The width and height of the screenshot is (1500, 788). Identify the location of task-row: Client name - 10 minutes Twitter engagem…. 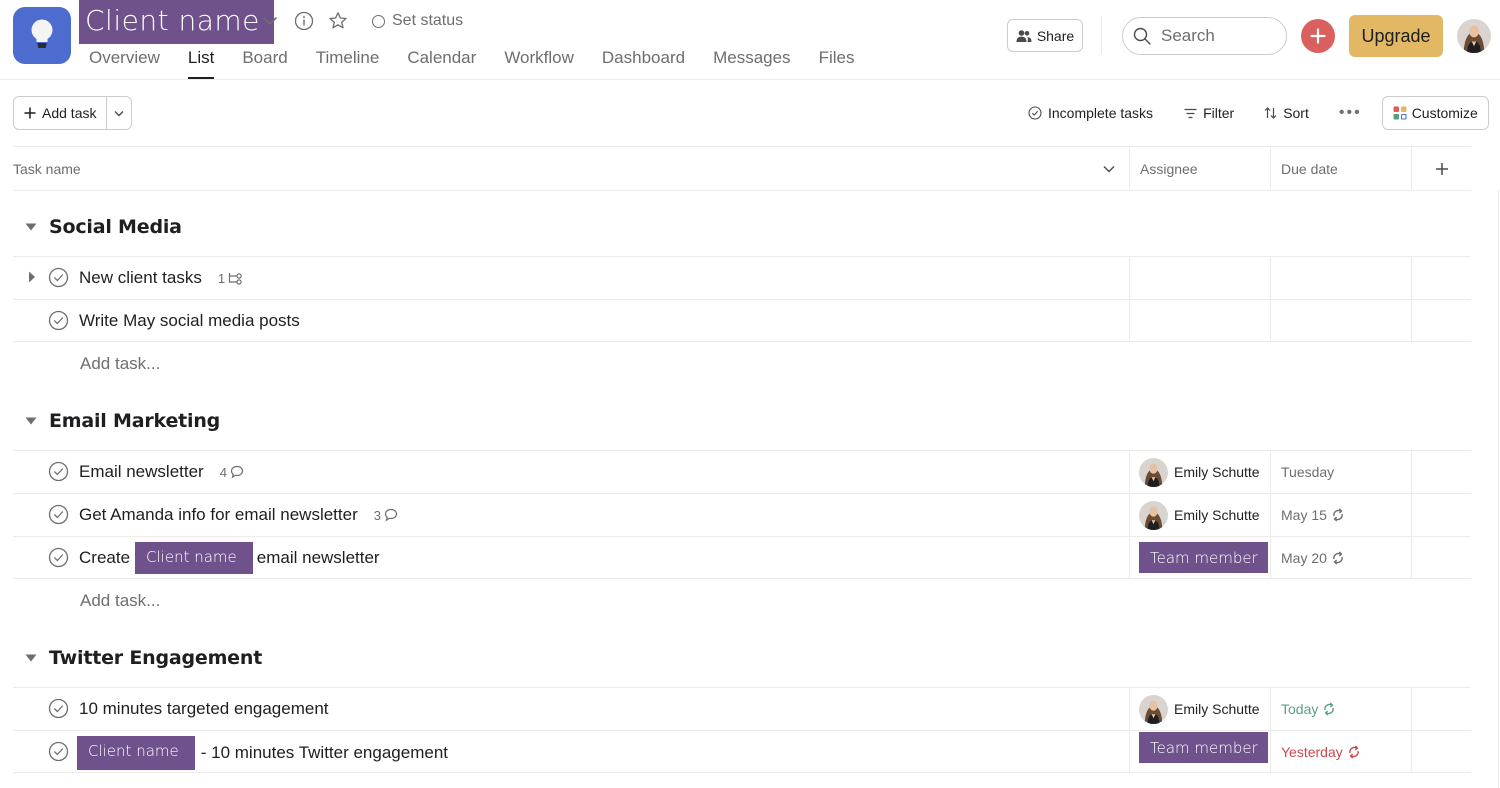
(742, 751).